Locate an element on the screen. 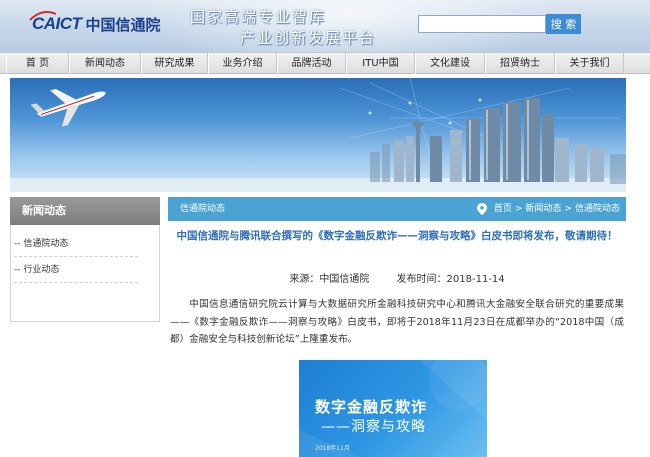 Image resolution: width=650 pixels, height=457 pixels. sidebar-heading: 新闻动态 is located at coordinates (85, 211).